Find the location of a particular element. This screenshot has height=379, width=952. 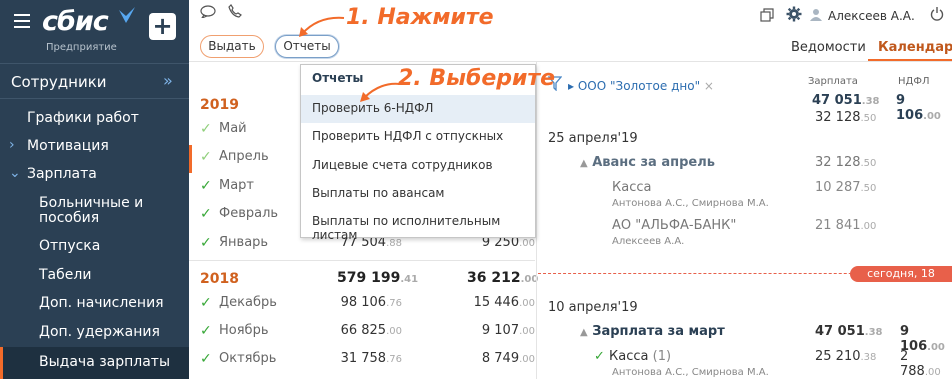

sidebar-item-label: Доп. начисления is located at coordinates (101, 303).